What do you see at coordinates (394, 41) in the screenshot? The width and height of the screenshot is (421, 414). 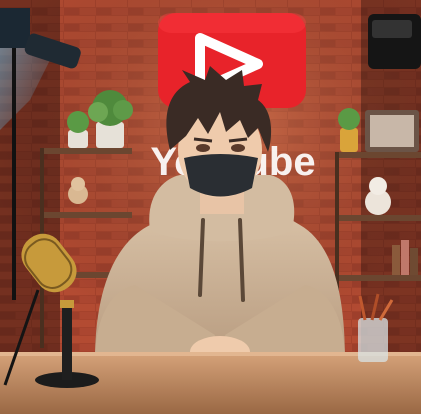 I see `lamp-icon` at bounding box center [394, 41].